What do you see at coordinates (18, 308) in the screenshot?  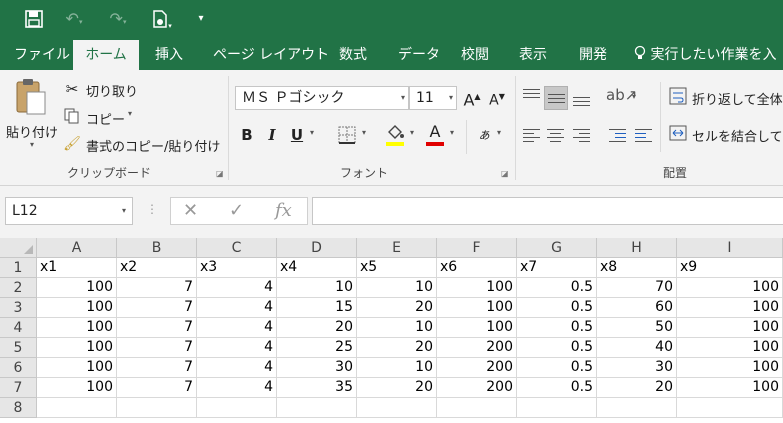 I see `row-header-3: 3` at bounding box center [18, 308].